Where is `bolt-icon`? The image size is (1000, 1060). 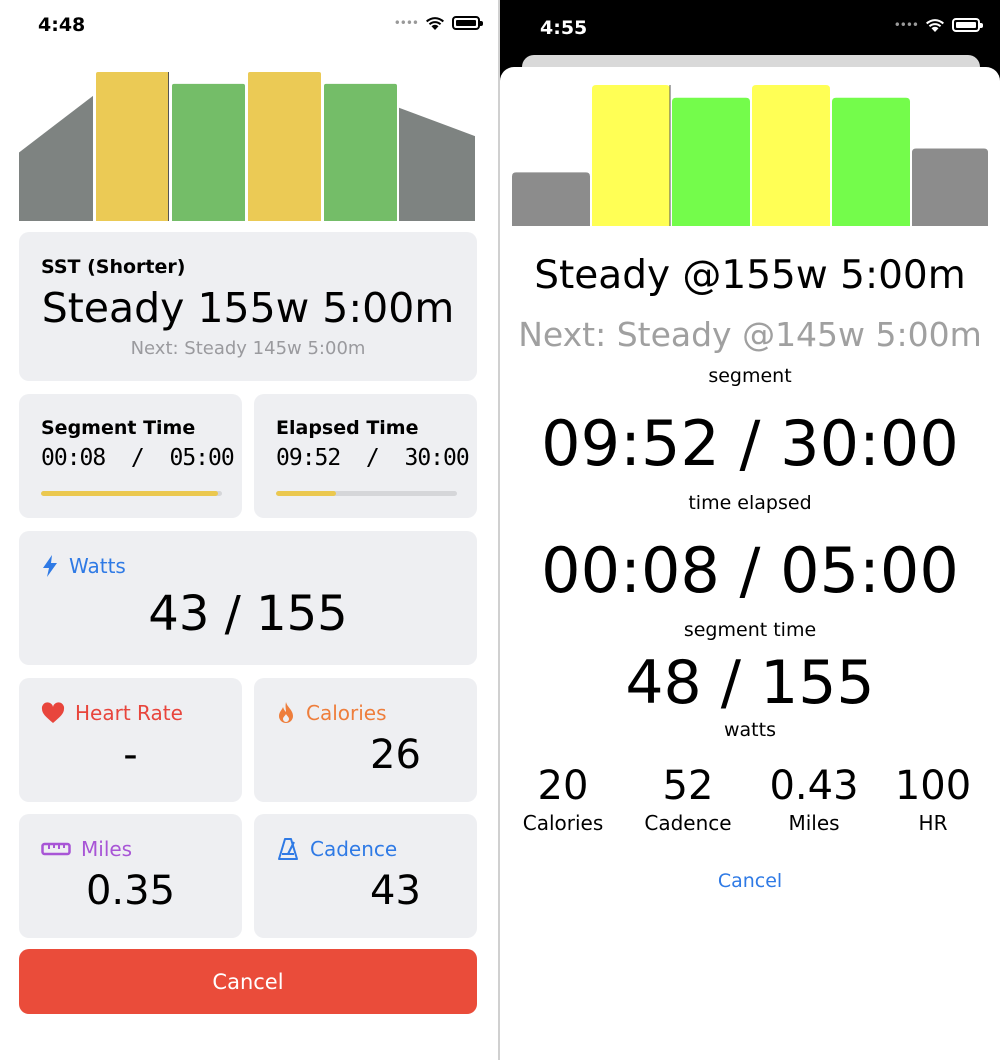
bolt-icon is located at coordinates (50, 566).